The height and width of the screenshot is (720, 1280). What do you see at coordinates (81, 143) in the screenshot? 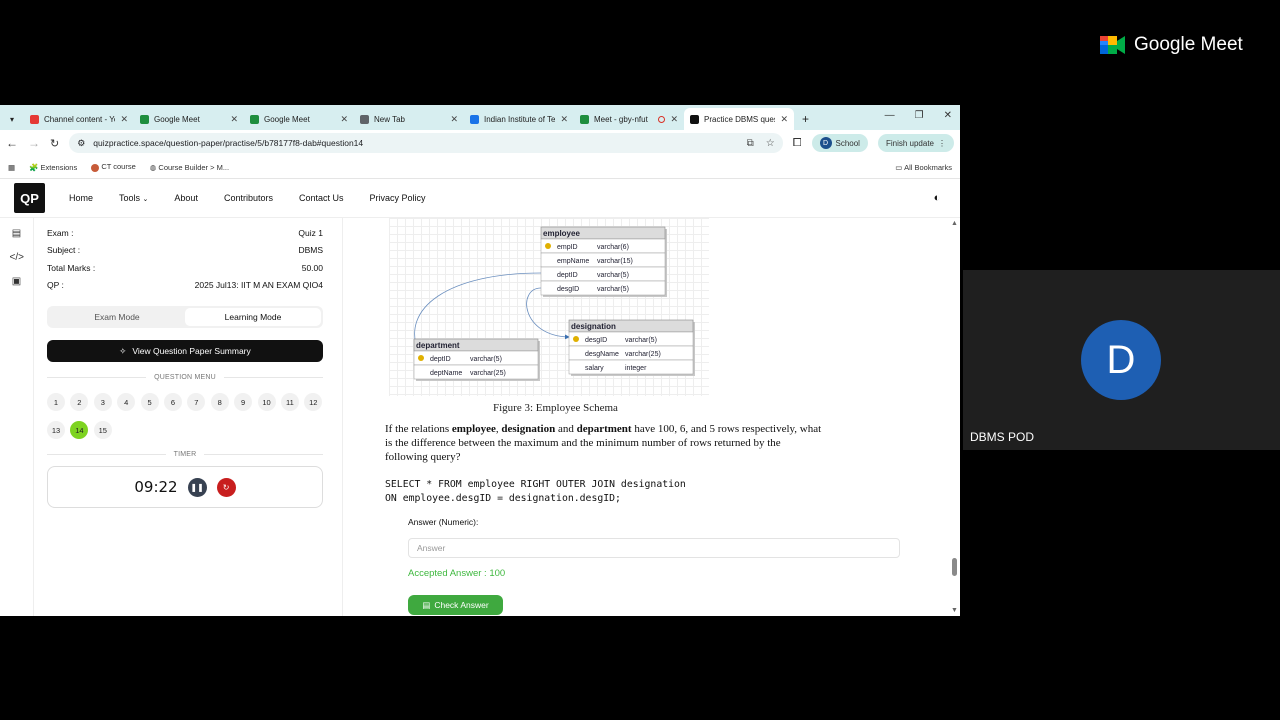
I see `site-info-icon: ⚙` at bounding box center [81, 143].